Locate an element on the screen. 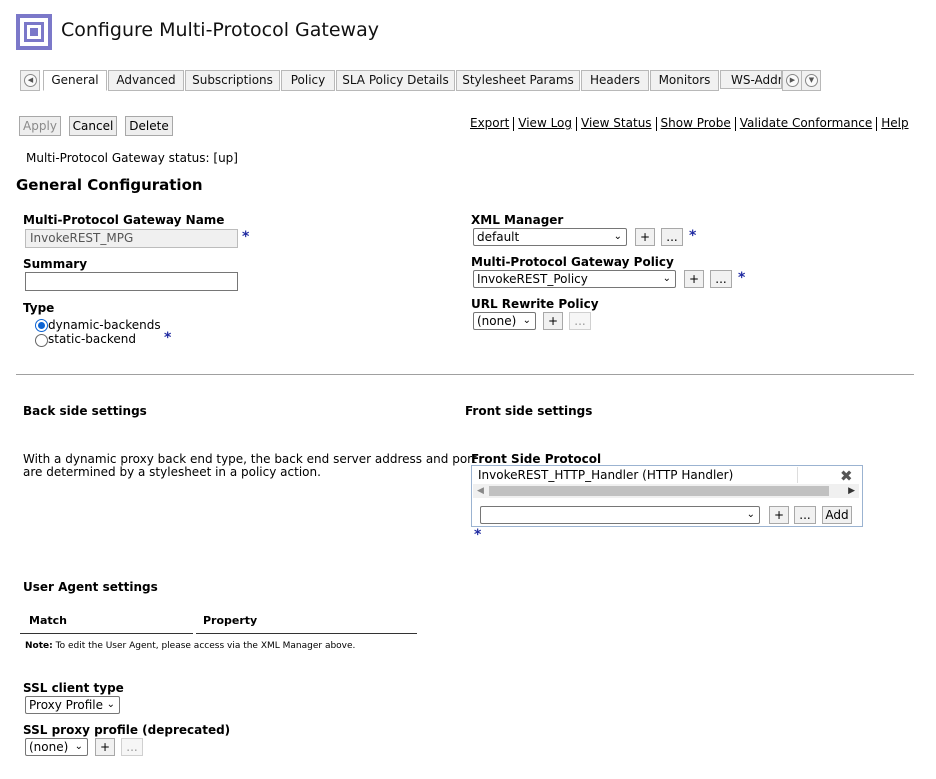  summary-label: Summary is located at coordinates (55, 264).